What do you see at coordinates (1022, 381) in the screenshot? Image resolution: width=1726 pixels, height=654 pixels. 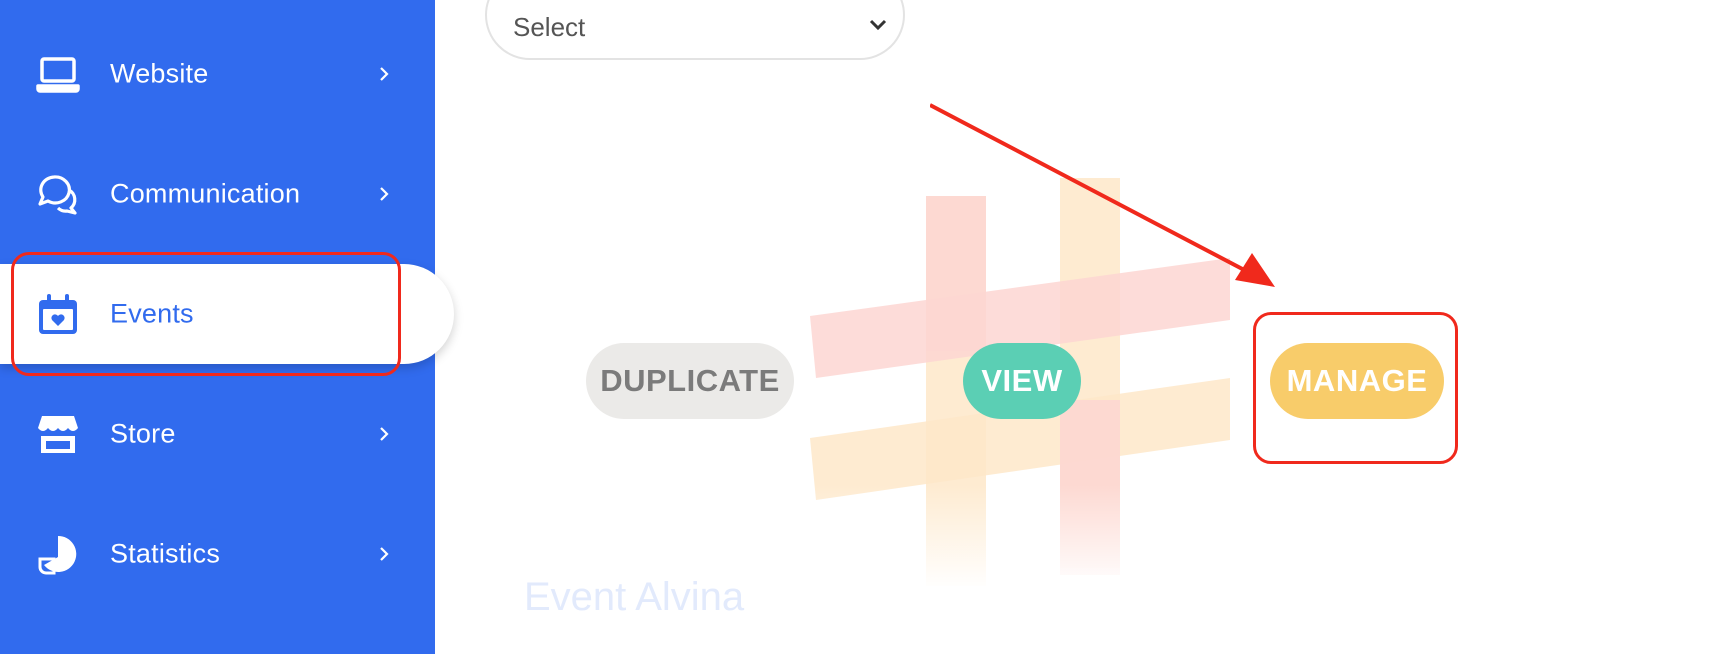 I see `view-button: VIEW` at bounding box center [1022, 381].